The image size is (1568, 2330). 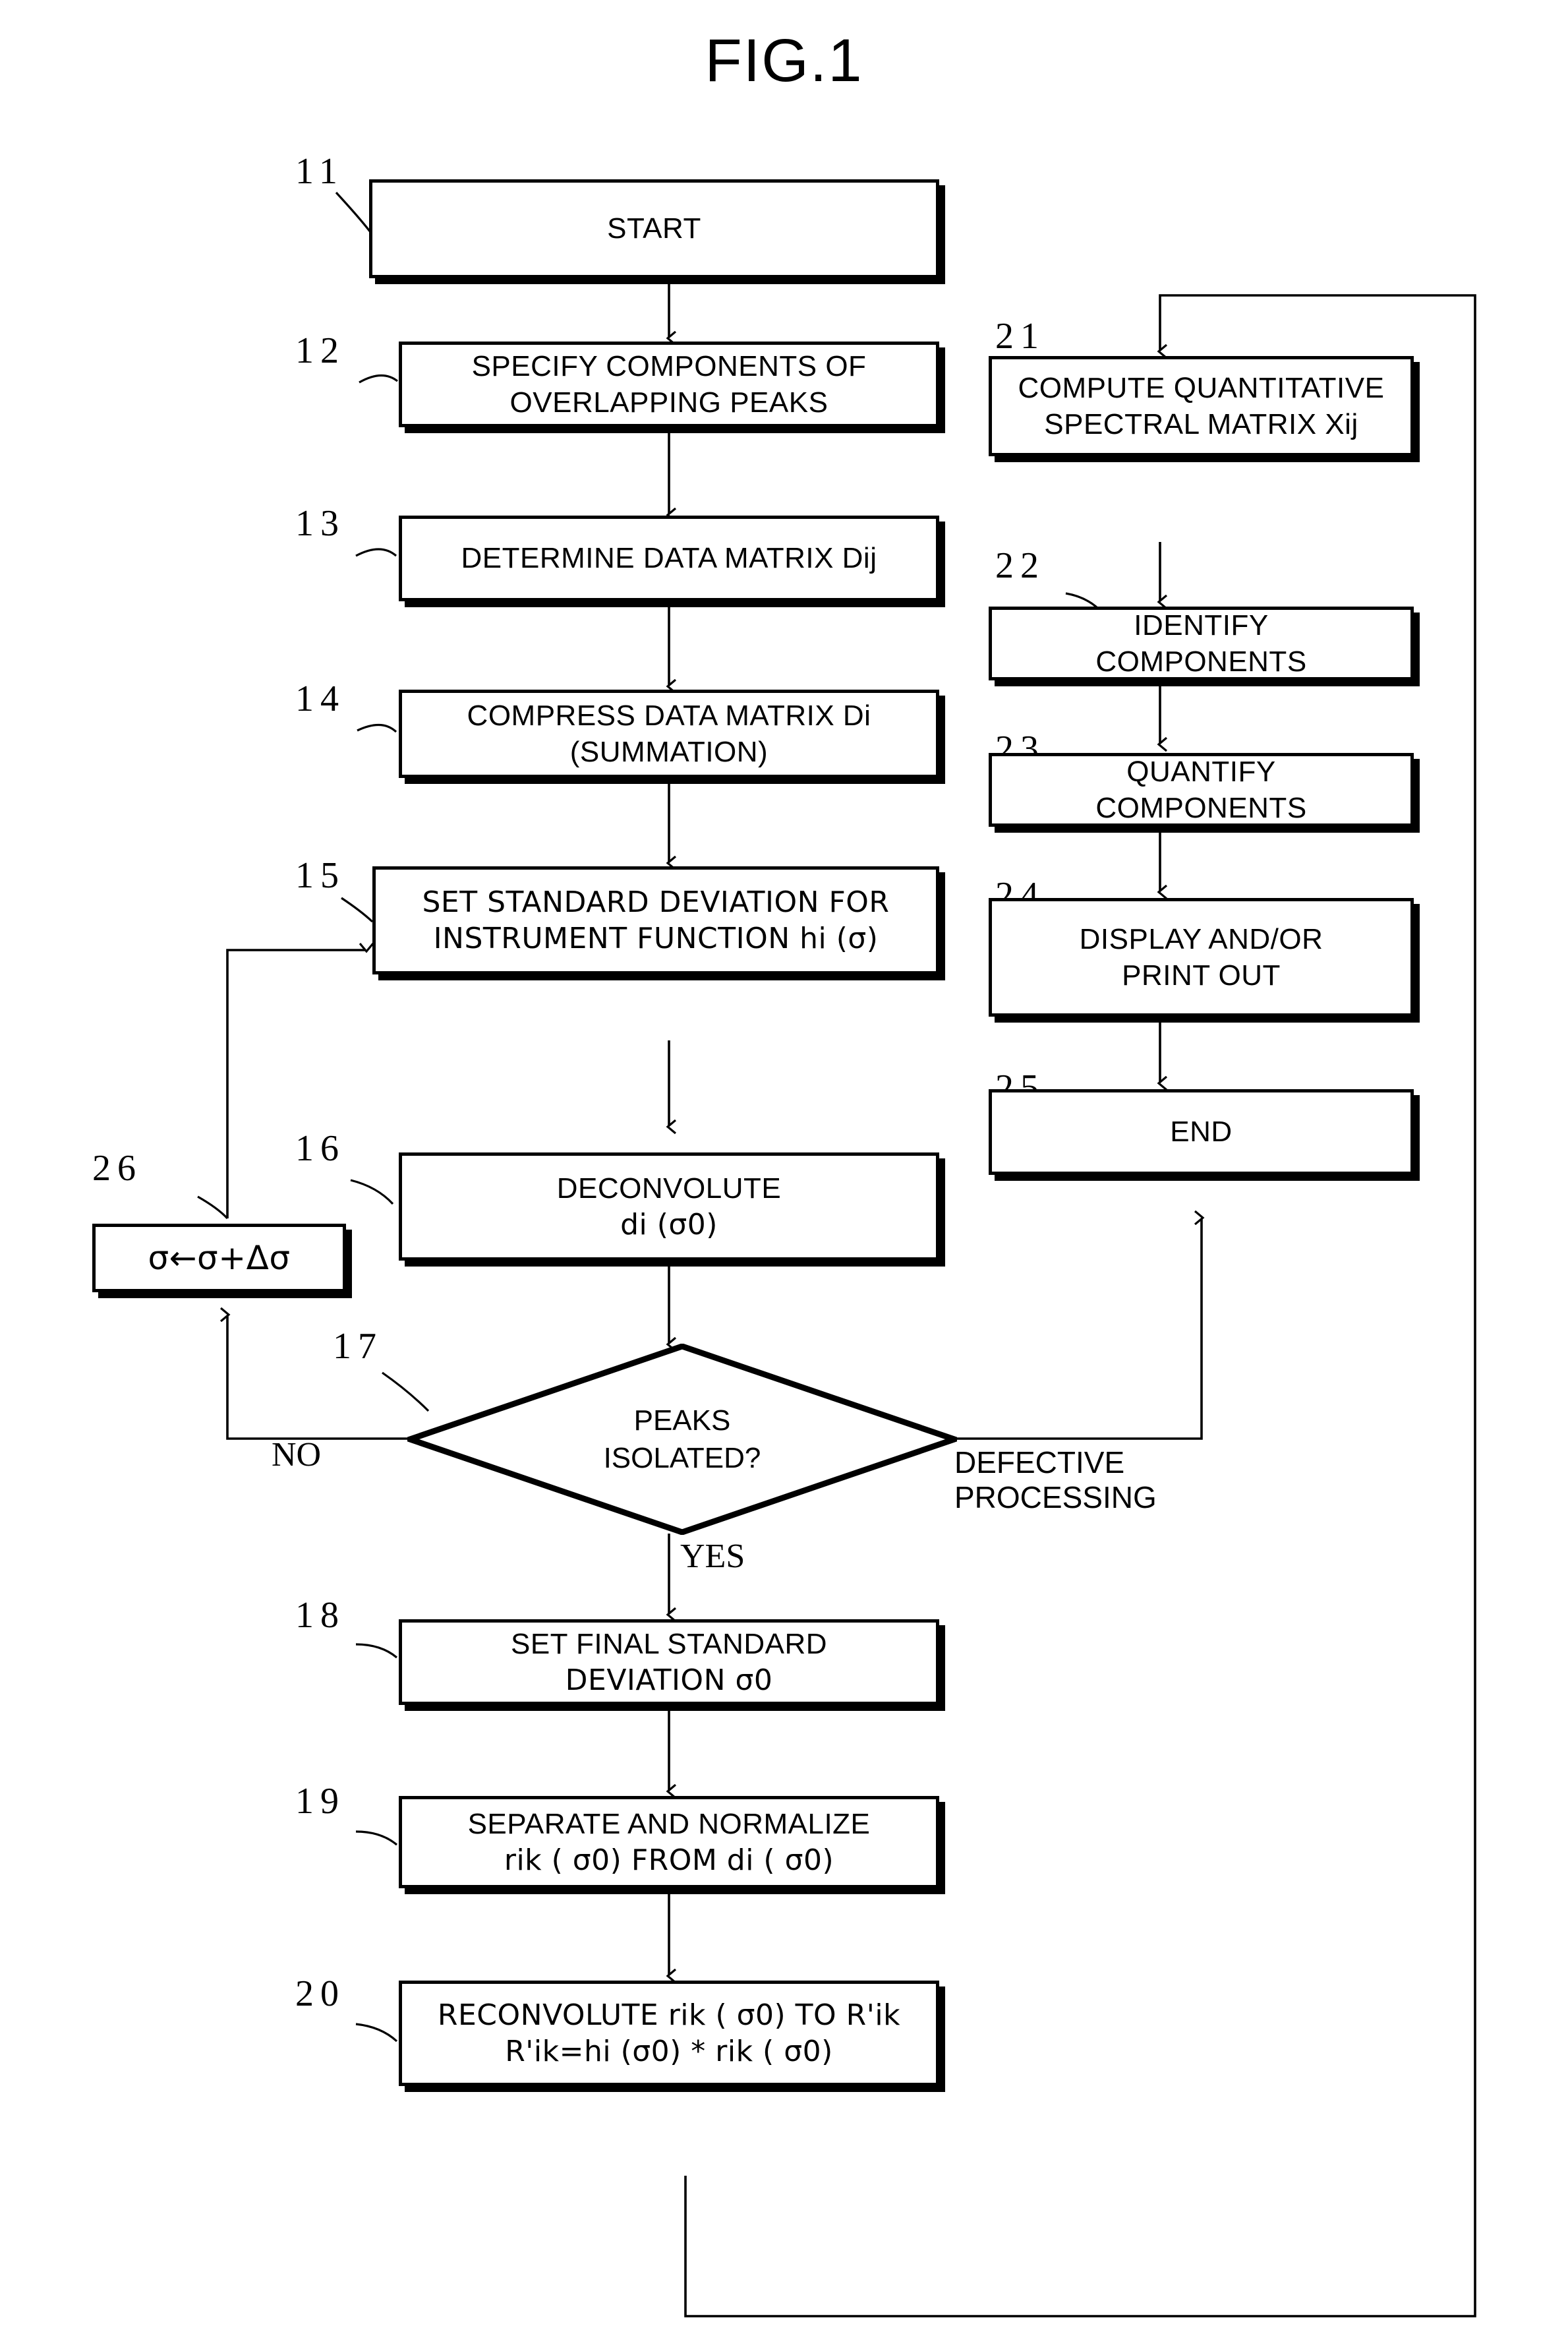 I want to click on edge-label-no: NO, so click(x=297, y=1455).